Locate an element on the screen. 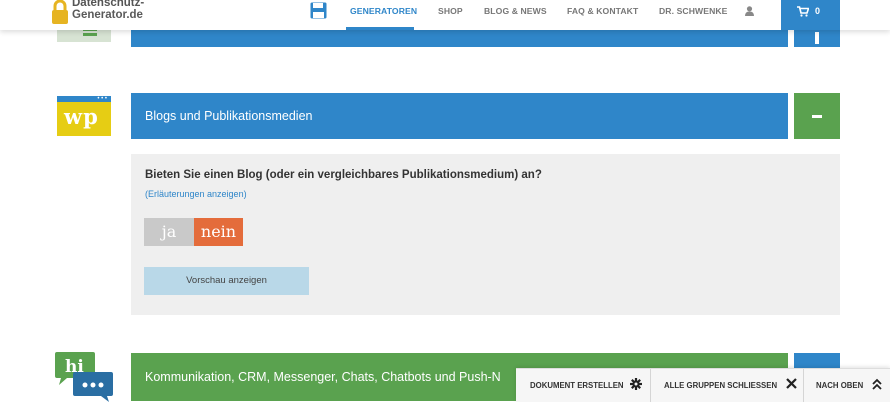 This screenshot has width=890, height=402. nav-blog-news: BLOG & NEWS is located at coordinates (515, 11).